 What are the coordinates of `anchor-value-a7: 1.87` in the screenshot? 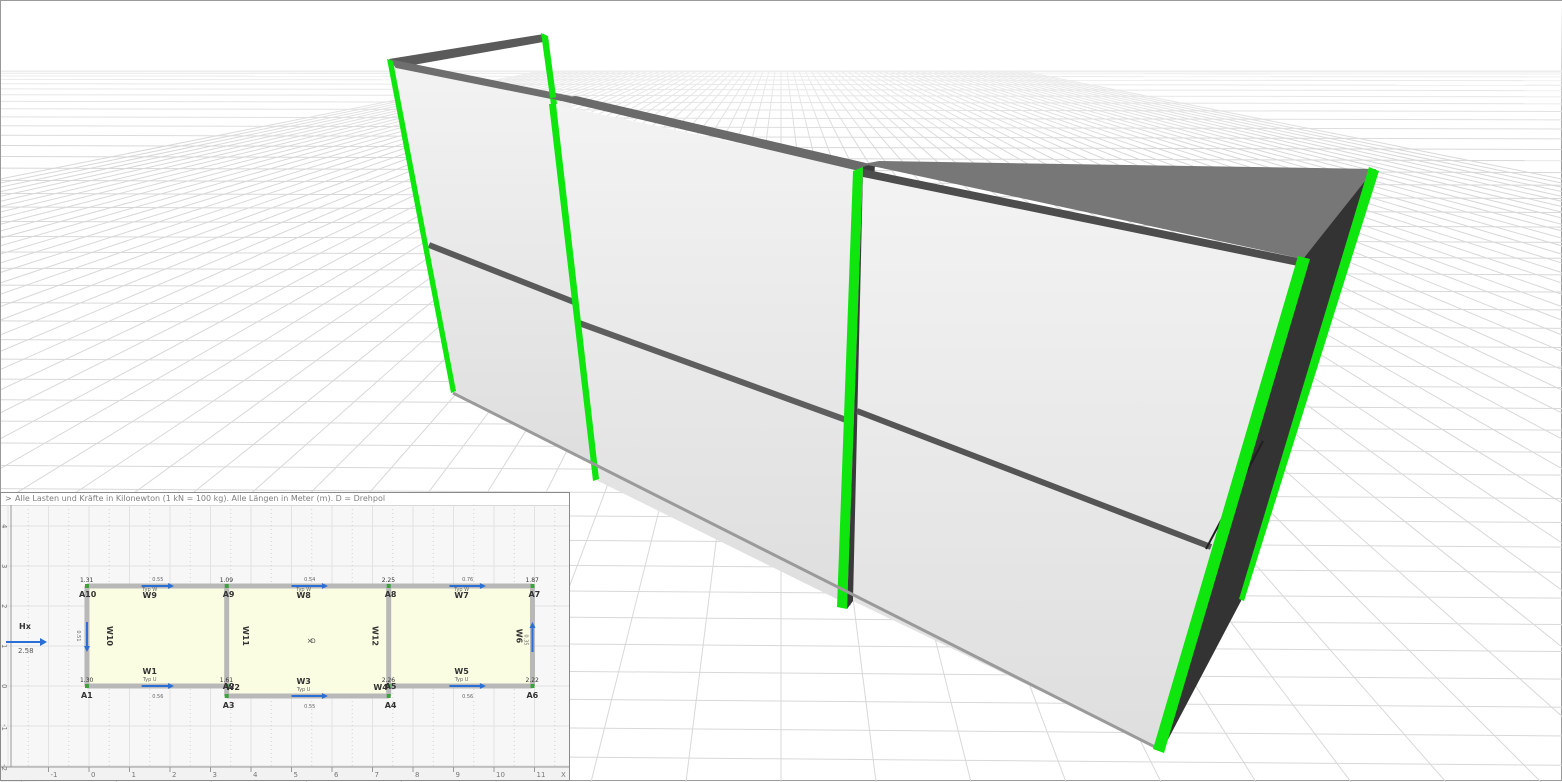 It's located at (532, 580).